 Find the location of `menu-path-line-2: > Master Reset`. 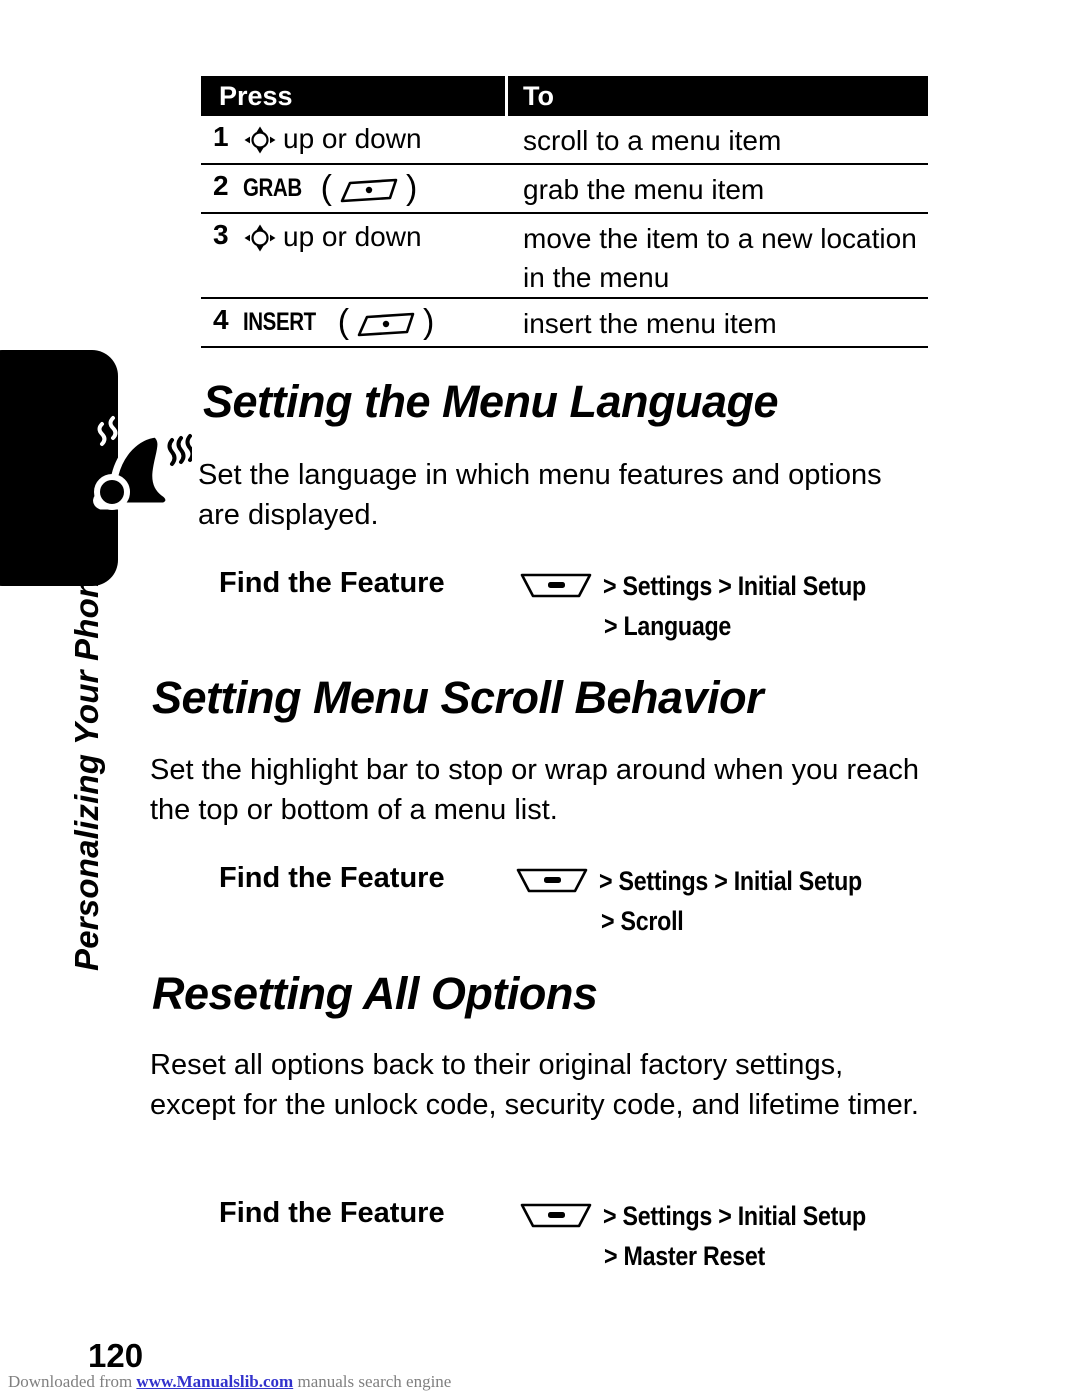

menu-path-line-2: > Master Reset is located at coordinates (684, 1256).